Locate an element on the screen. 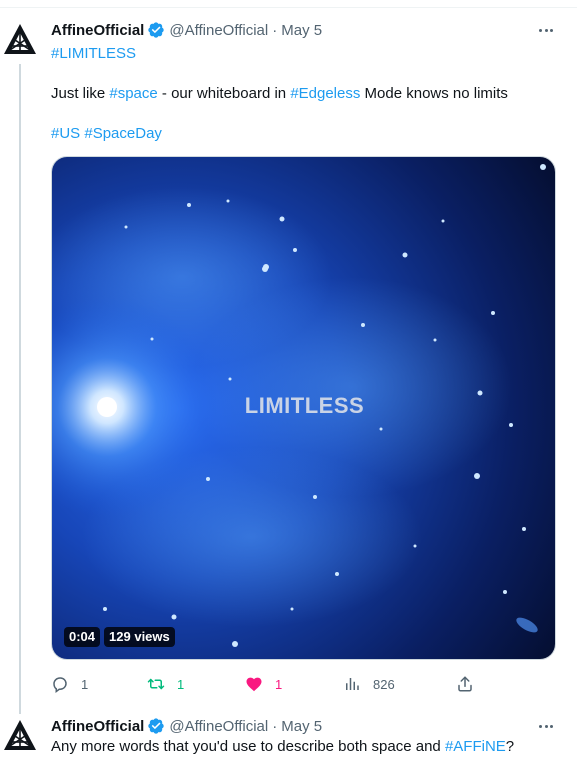  hashtag-link: #US is located at coordinates (65, 133).